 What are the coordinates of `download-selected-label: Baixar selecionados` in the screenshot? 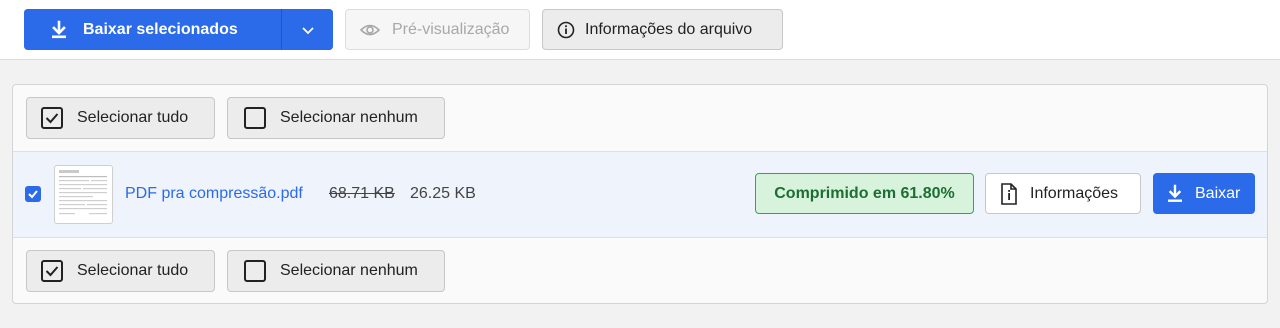 It's located at (160, 29).